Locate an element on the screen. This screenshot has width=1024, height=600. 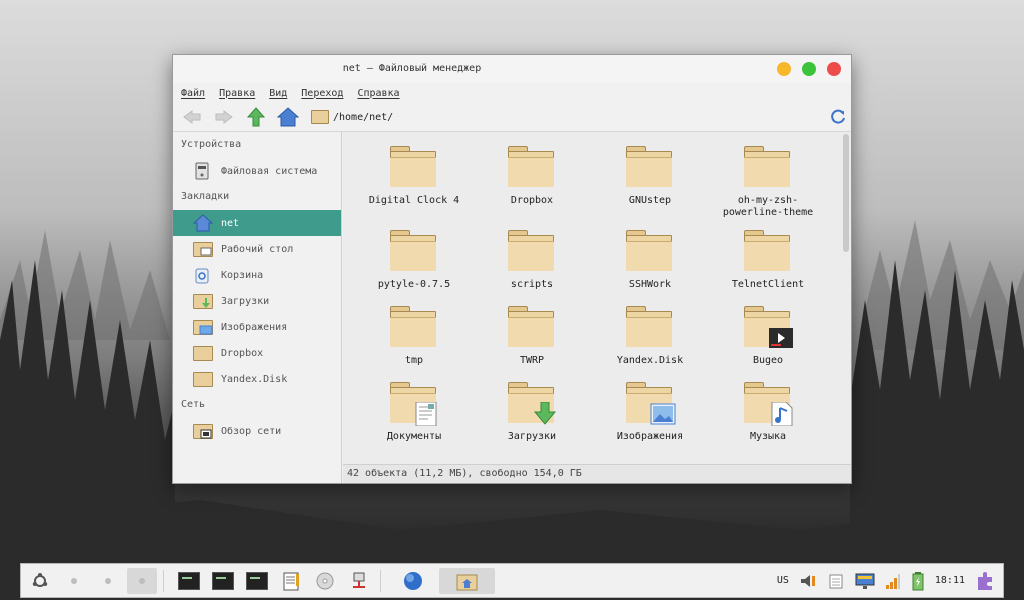
puzzle-icon is located at coordinates (985, 581).